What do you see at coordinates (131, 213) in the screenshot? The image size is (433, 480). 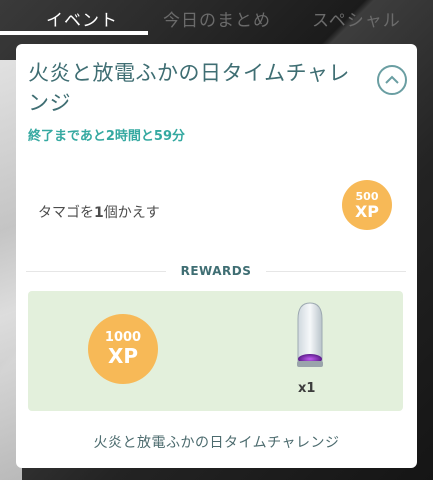 I see `task-text-after: 個かえす` at bounding box center [131, 213].